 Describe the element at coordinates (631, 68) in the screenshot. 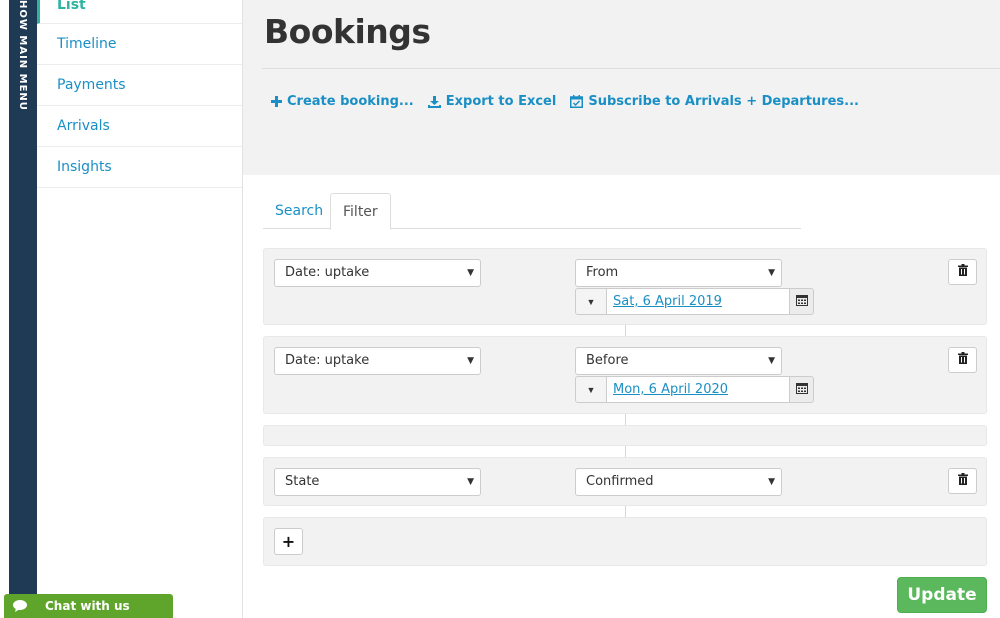

I see `header-divider` at that location.